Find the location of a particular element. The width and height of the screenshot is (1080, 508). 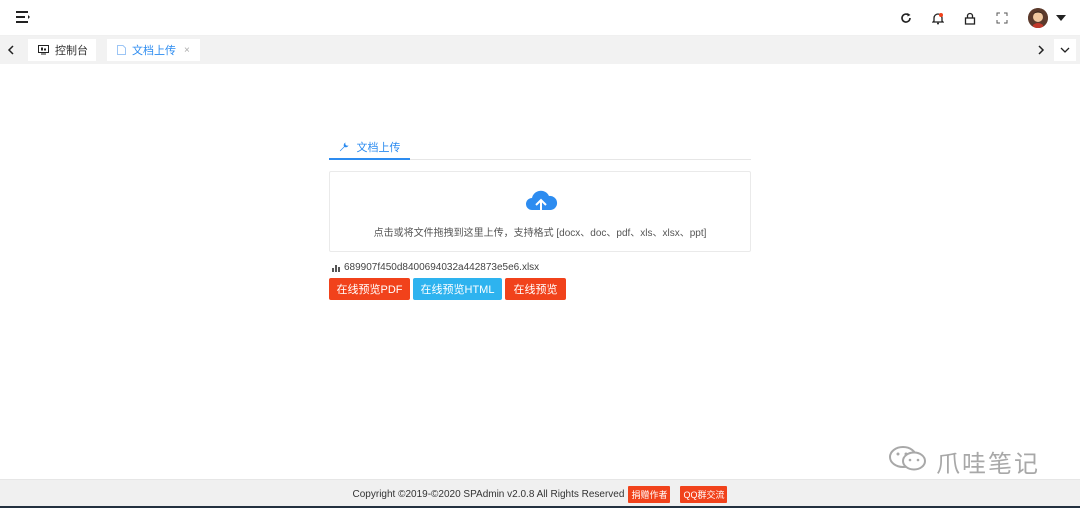

tab-document-upload-panel: 文档上传 is located at coordinates (369, 148).